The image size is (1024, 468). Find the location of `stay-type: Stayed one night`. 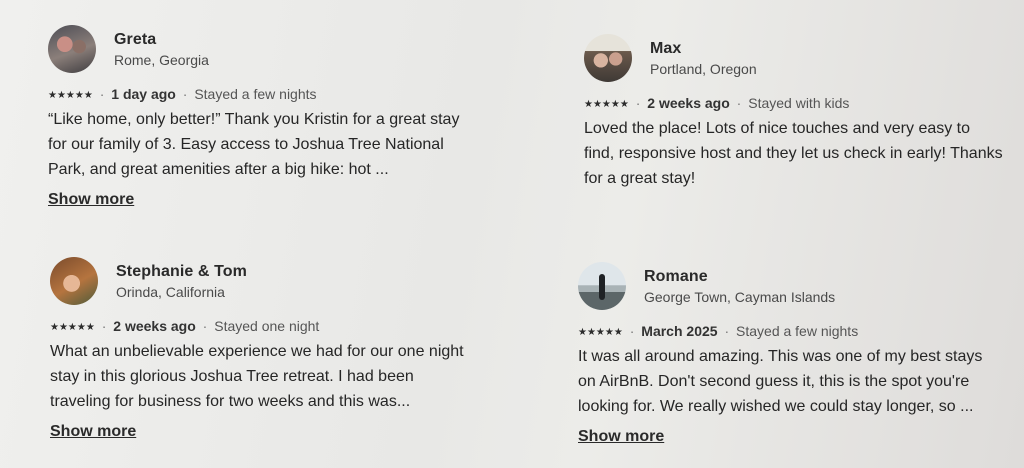

stay-type: Stayed one night is located at coordinates (267, 326).